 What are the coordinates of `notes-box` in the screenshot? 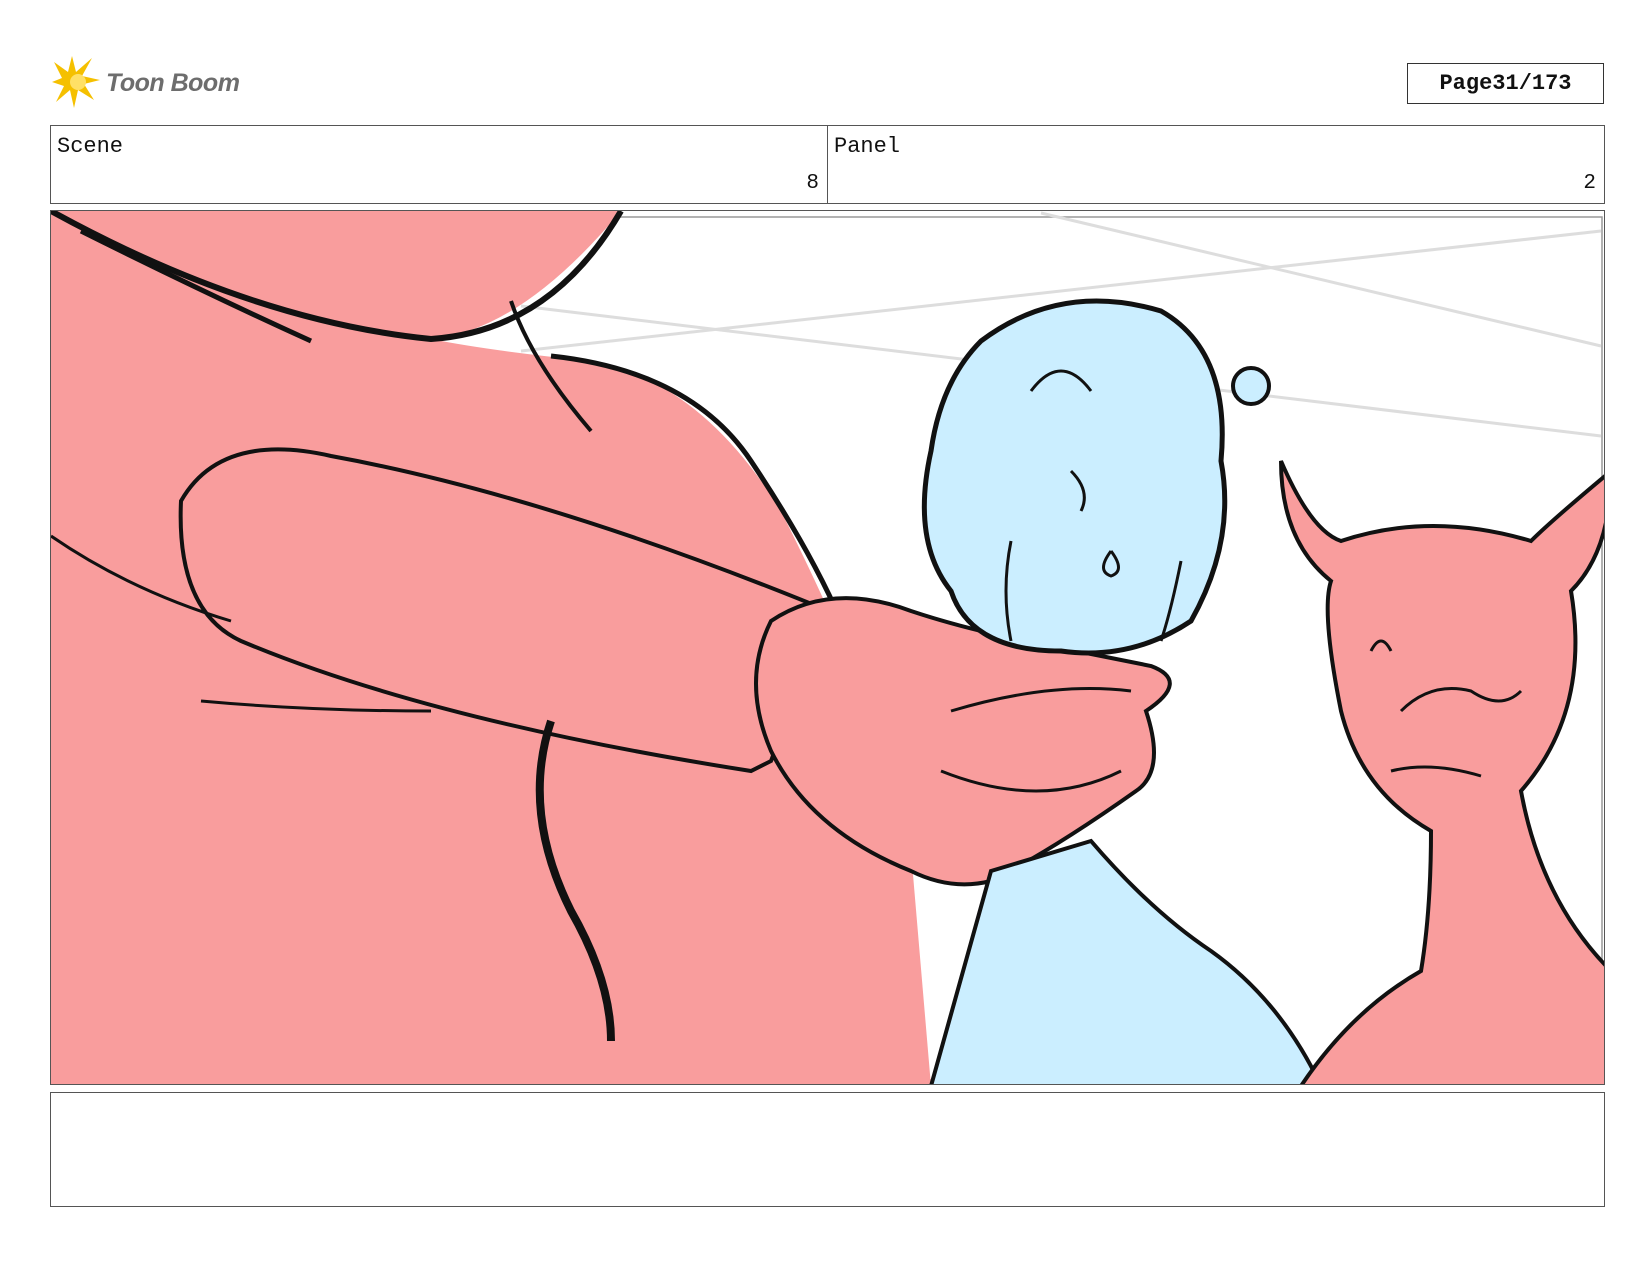 It's located at (827, 1149).